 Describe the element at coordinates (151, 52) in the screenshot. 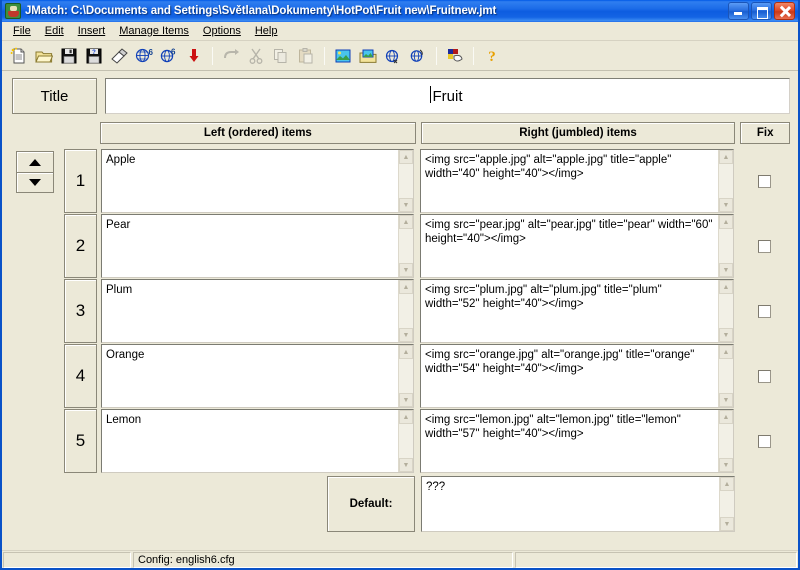

I see `svg-text: 6` at that location.